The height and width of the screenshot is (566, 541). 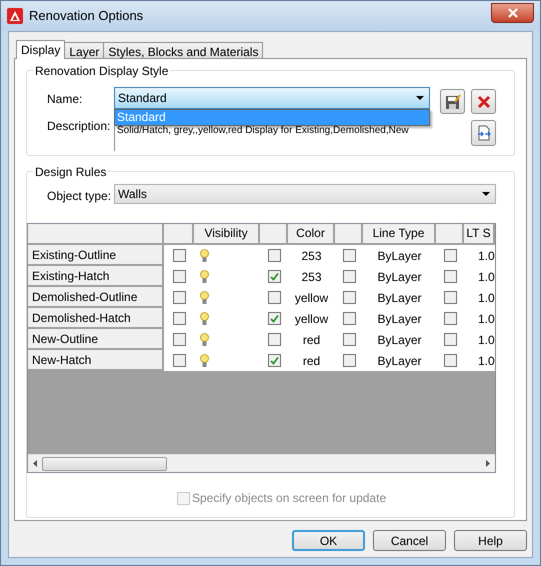 I want to click on row-header: New-Hatch, so click(x=61, y=360).